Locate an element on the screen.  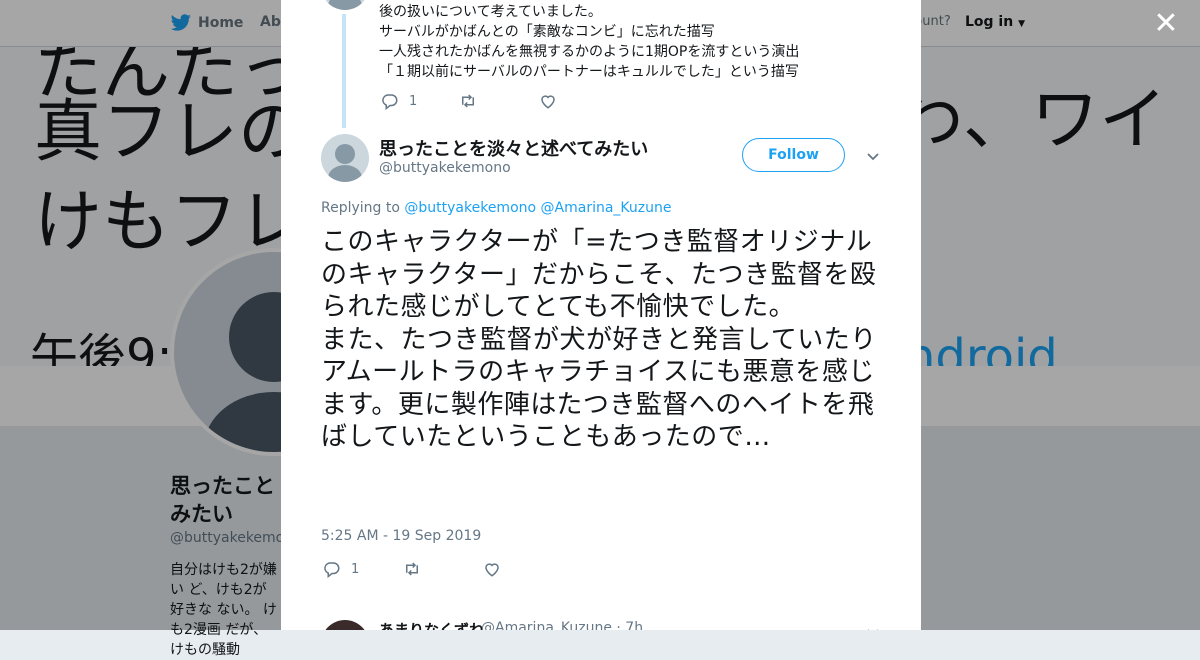
author-name: 思ったことを淡々と述べてみたい is located at coordinates (513, 148).